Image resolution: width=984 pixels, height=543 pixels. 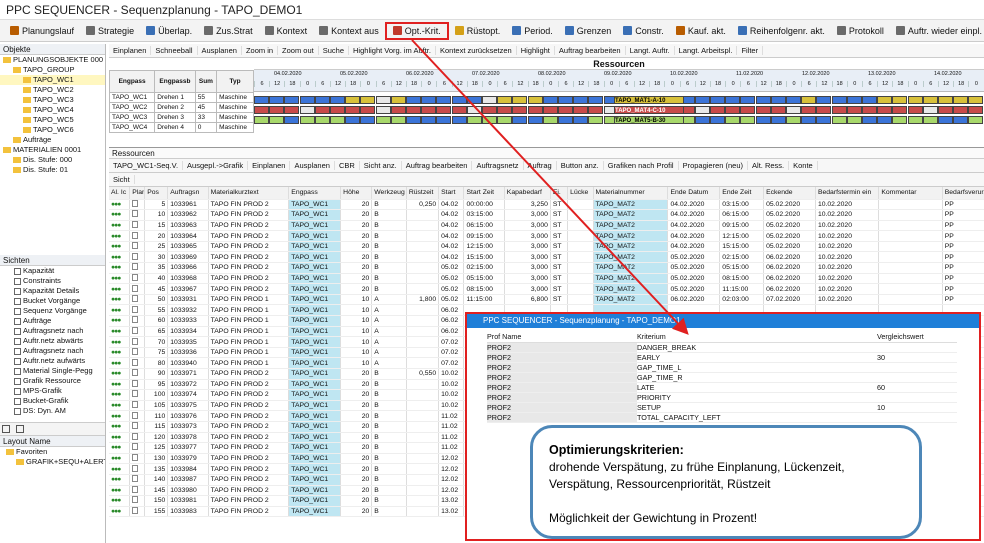 What do you see at coordinates (216, 165) in the screenshot?
I see `toolbar-item: Ausgepl.->Grafik` at bounding box center [216, 165].